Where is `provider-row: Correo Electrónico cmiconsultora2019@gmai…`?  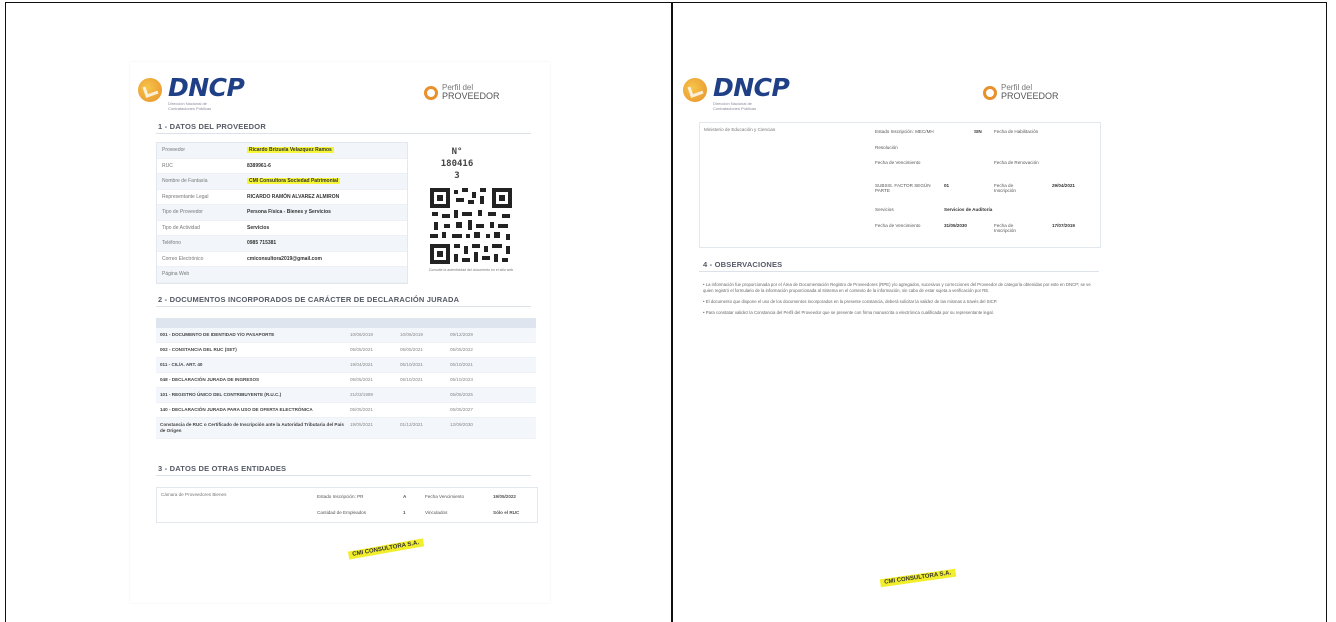 provider-row: Correo Electrónico cmiconsultora2019@gmai… is located at coordinates (282, 259).